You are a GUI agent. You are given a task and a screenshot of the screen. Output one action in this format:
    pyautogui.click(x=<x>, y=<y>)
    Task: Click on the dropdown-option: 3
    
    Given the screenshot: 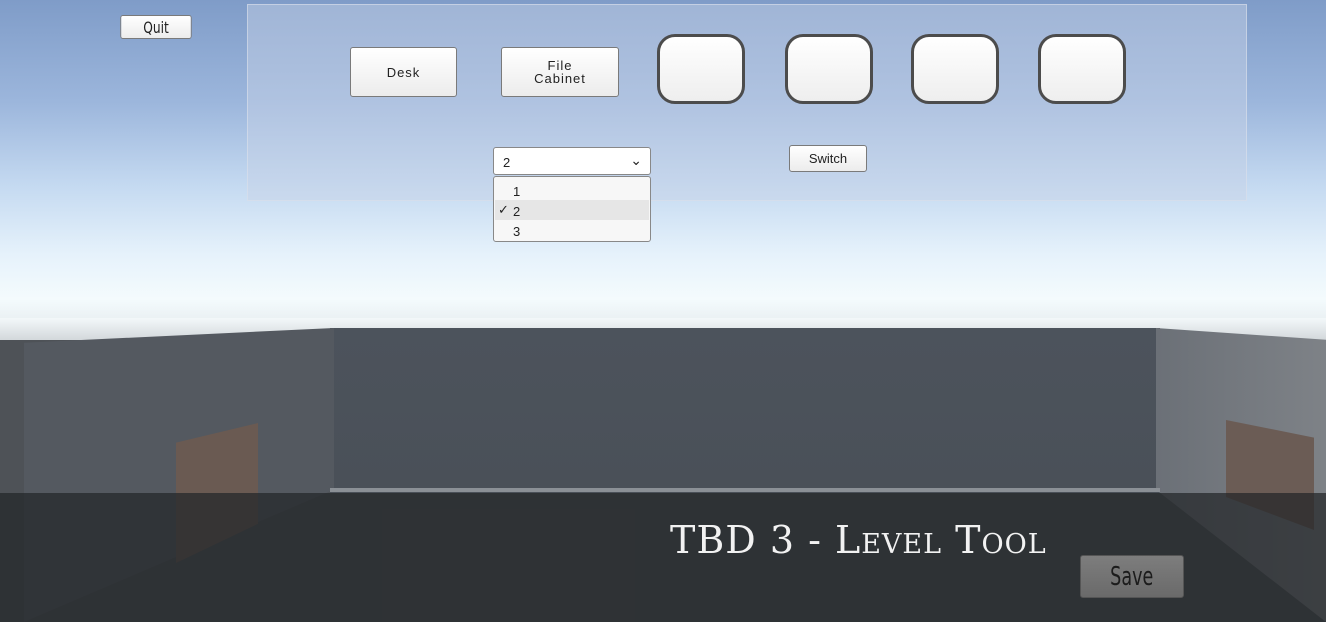 What is the action you would take?
    pyautogui.click(x=572, y=230)
    